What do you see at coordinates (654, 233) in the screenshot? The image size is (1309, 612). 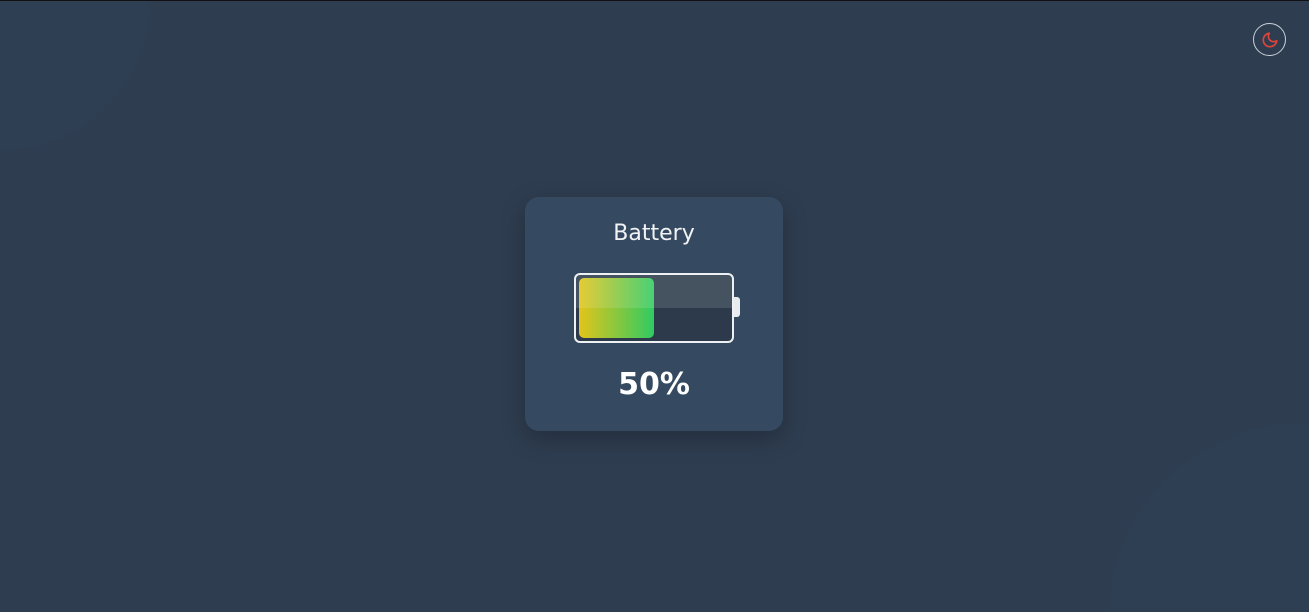 I see `card-title: Battery` at bounding box center [654, 233].